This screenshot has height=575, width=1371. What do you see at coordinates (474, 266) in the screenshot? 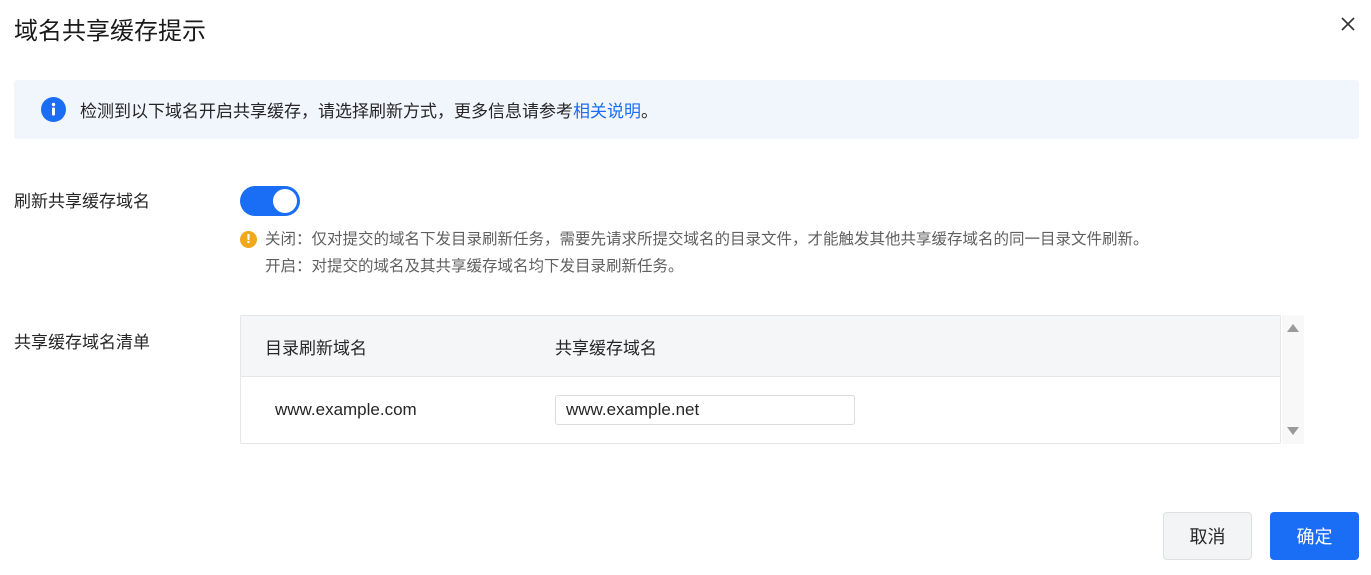
I see `hint-on-text: 开启：对提交的域名及其共享缓存域名均下发目录刷新任务。` at bounding box center [474, 266].